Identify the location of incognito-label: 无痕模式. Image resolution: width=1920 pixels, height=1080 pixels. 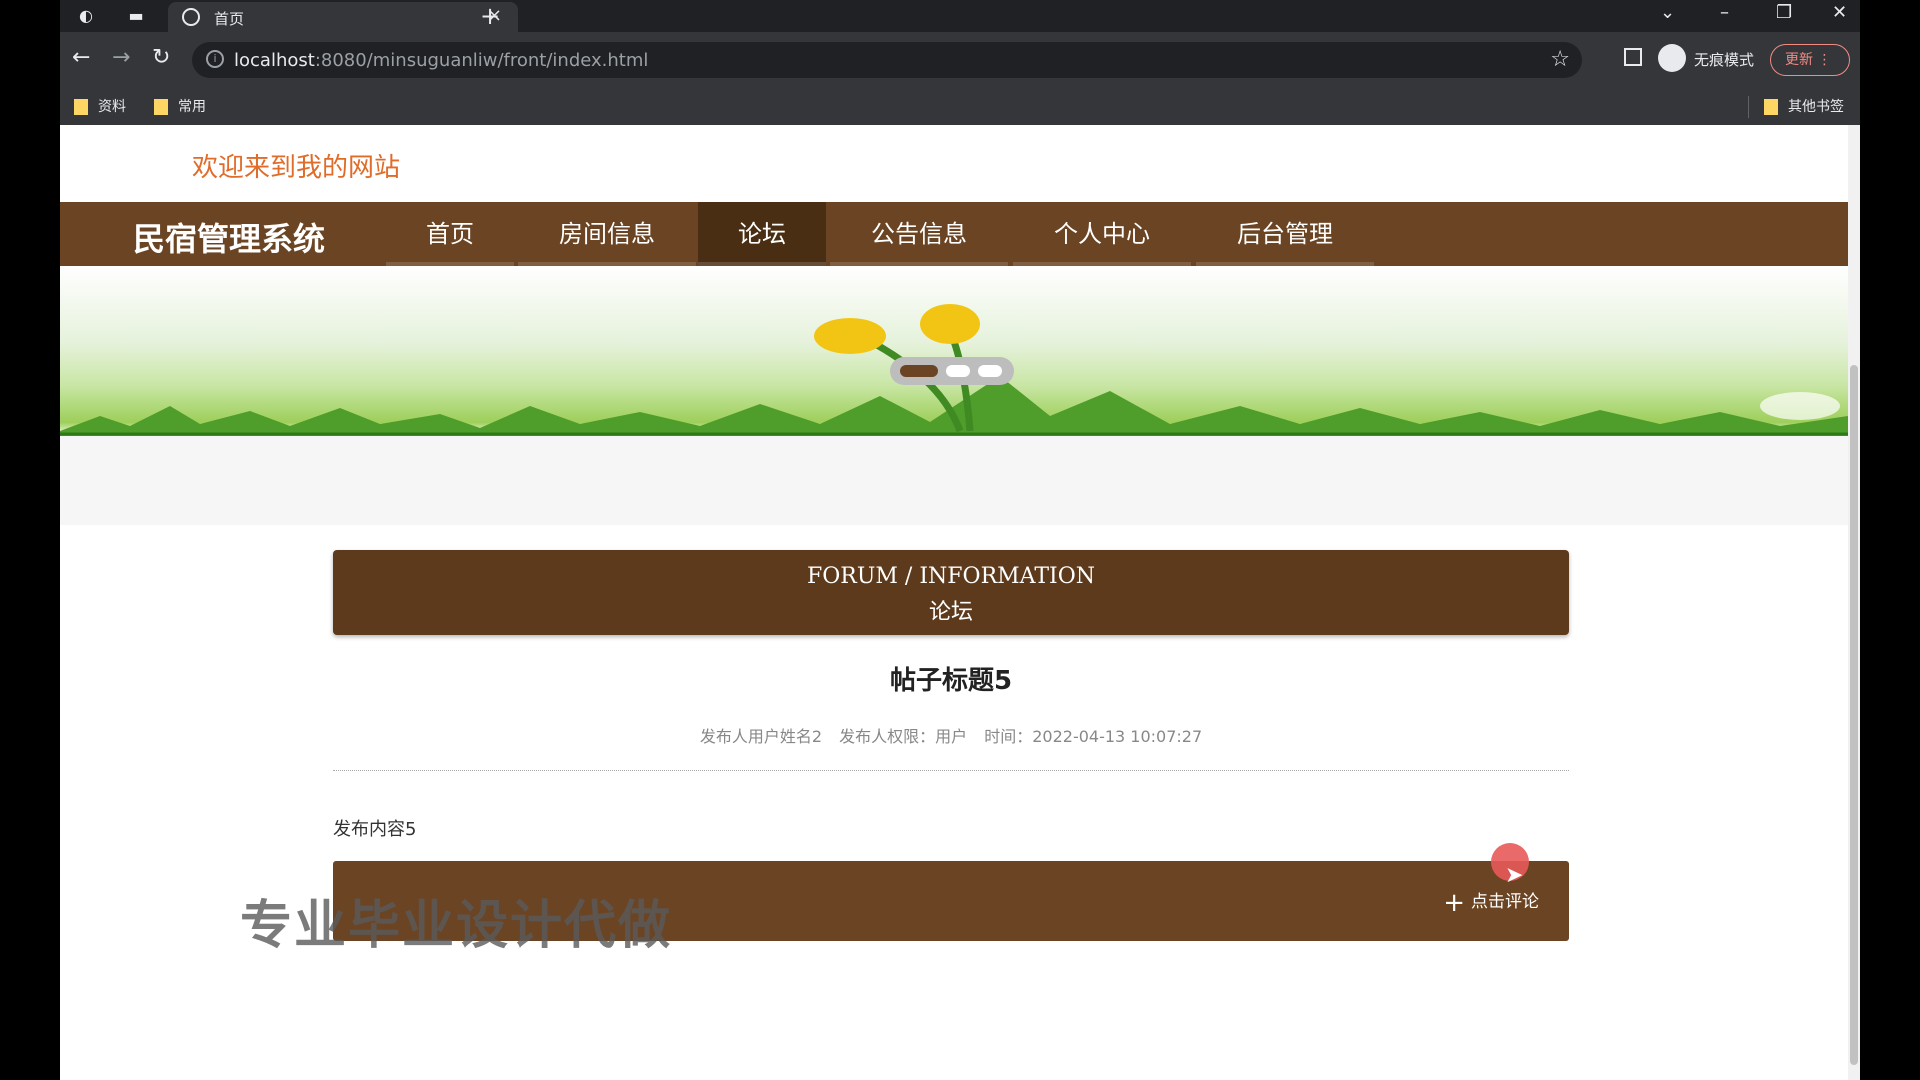
(1724, 60).